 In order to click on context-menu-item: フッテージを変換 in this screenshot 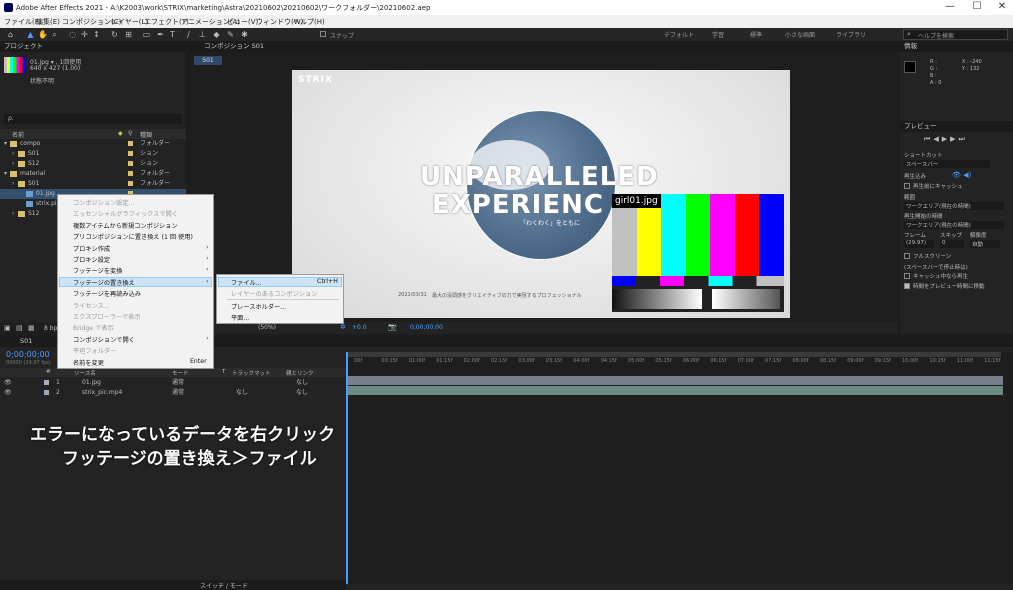, I will do `click(97, 270)`.